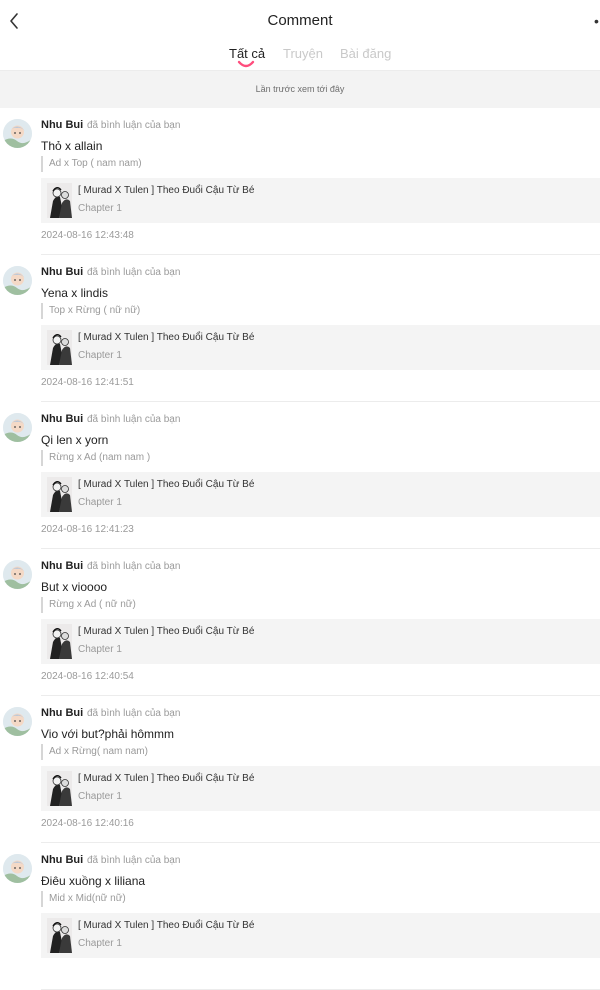 This screenshot has height=990, width=600. Describe the element at coordinates (83, 899) in the screenshot. I see `quoted-comment: Mid x Mid(nữ nữ)` at that location.